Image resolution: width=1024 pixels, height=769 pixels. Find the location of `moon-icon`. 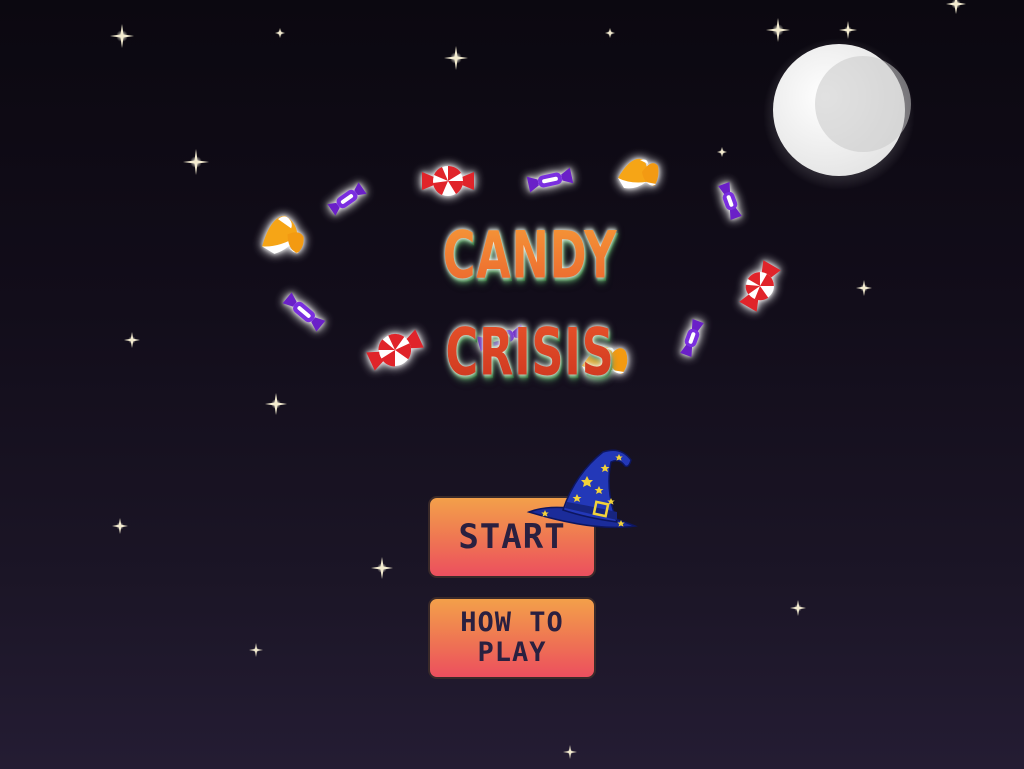

moon-icon is located at coordinates (839, 114).